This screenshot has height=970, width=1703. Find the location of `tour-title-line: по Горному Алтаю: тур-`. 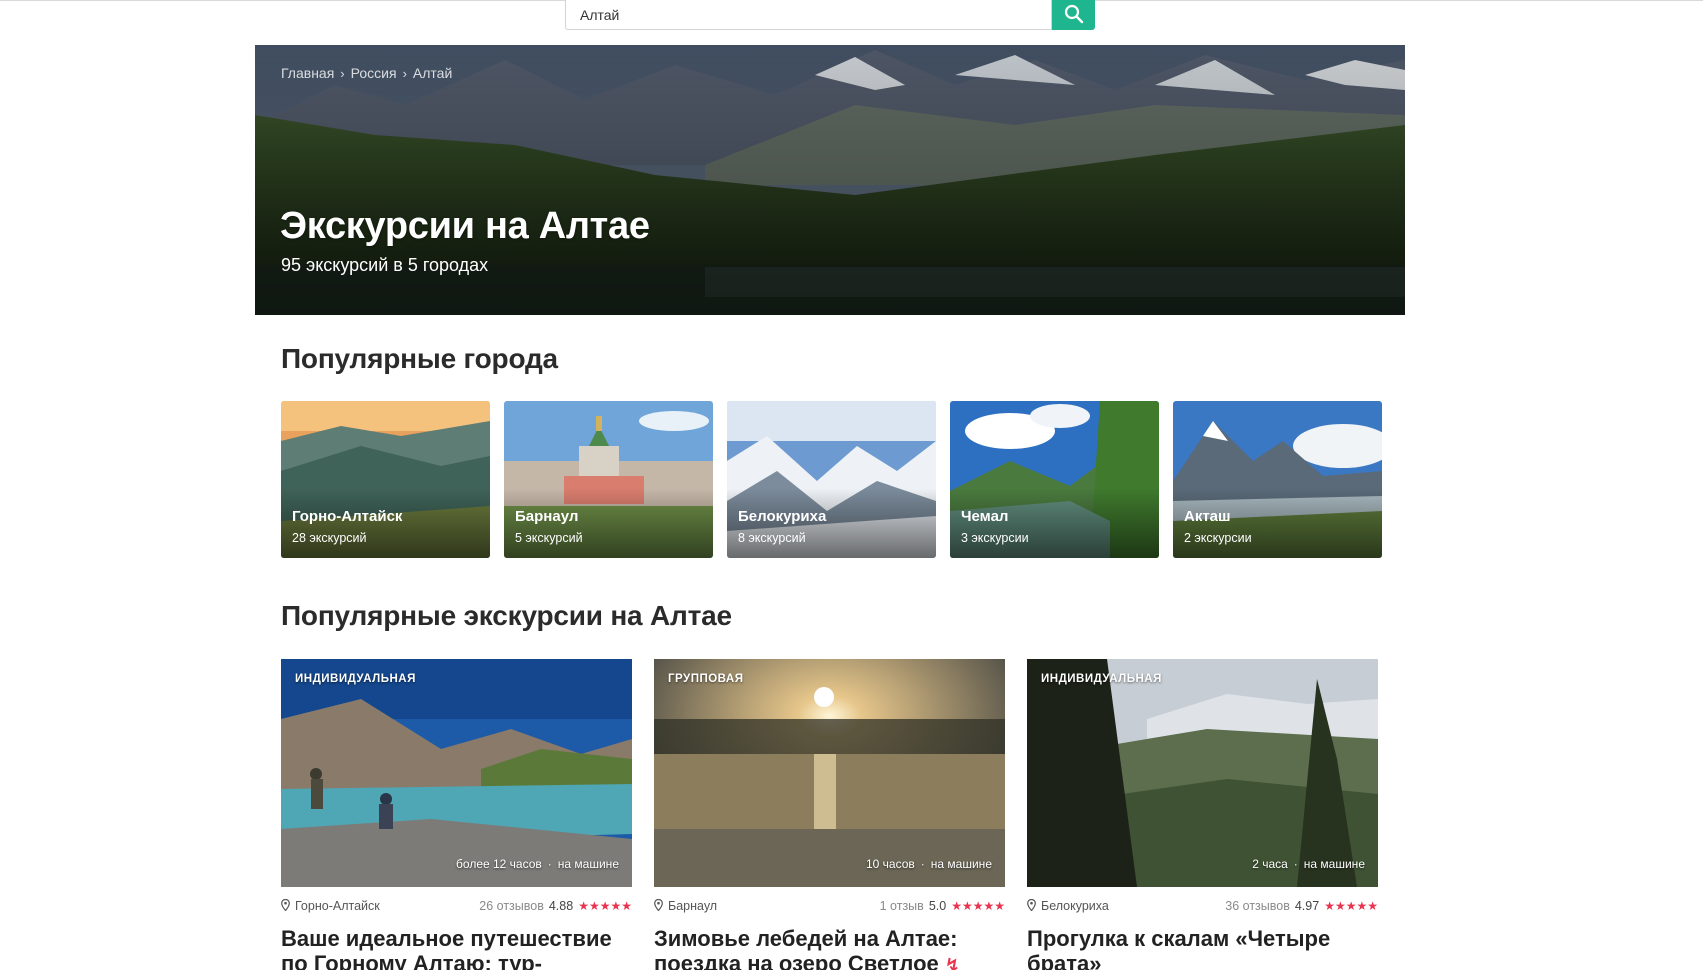

tour-title-line: по Горному Алтаю: тур- is located at coordinates (411, 960).